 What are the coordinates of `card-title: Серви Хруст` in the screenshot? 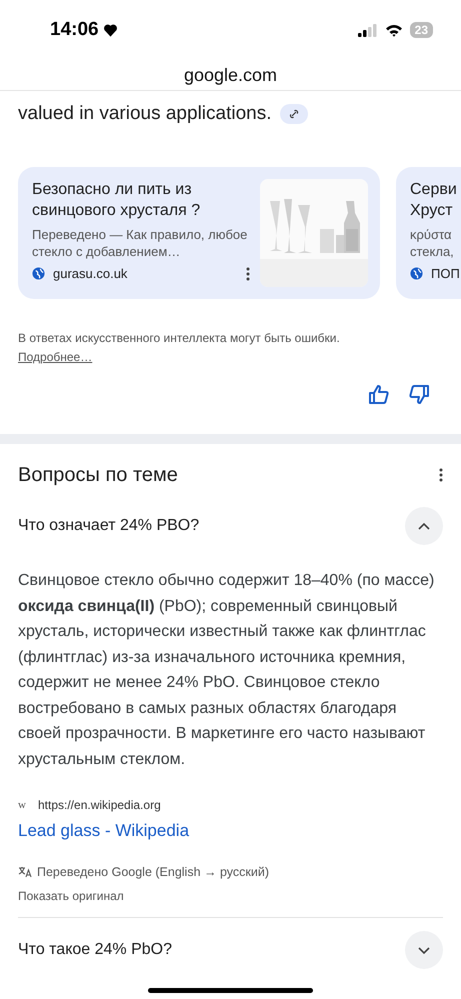 It's located at (434, 200).